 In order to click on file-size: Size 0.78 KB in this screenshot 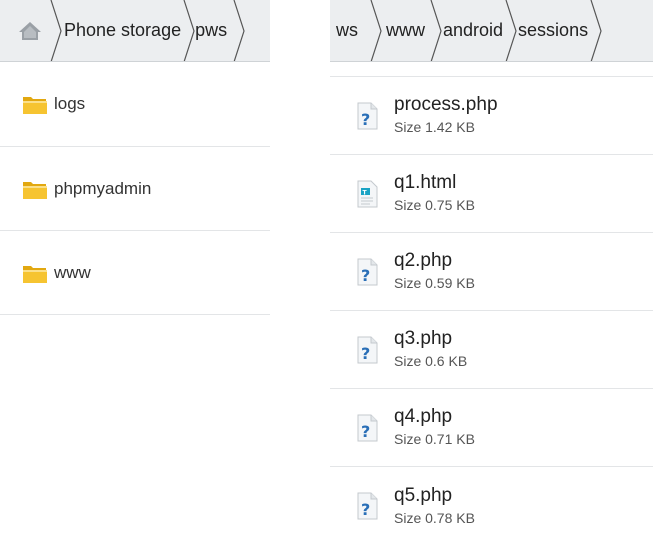, I will do `click(434, 517)`.